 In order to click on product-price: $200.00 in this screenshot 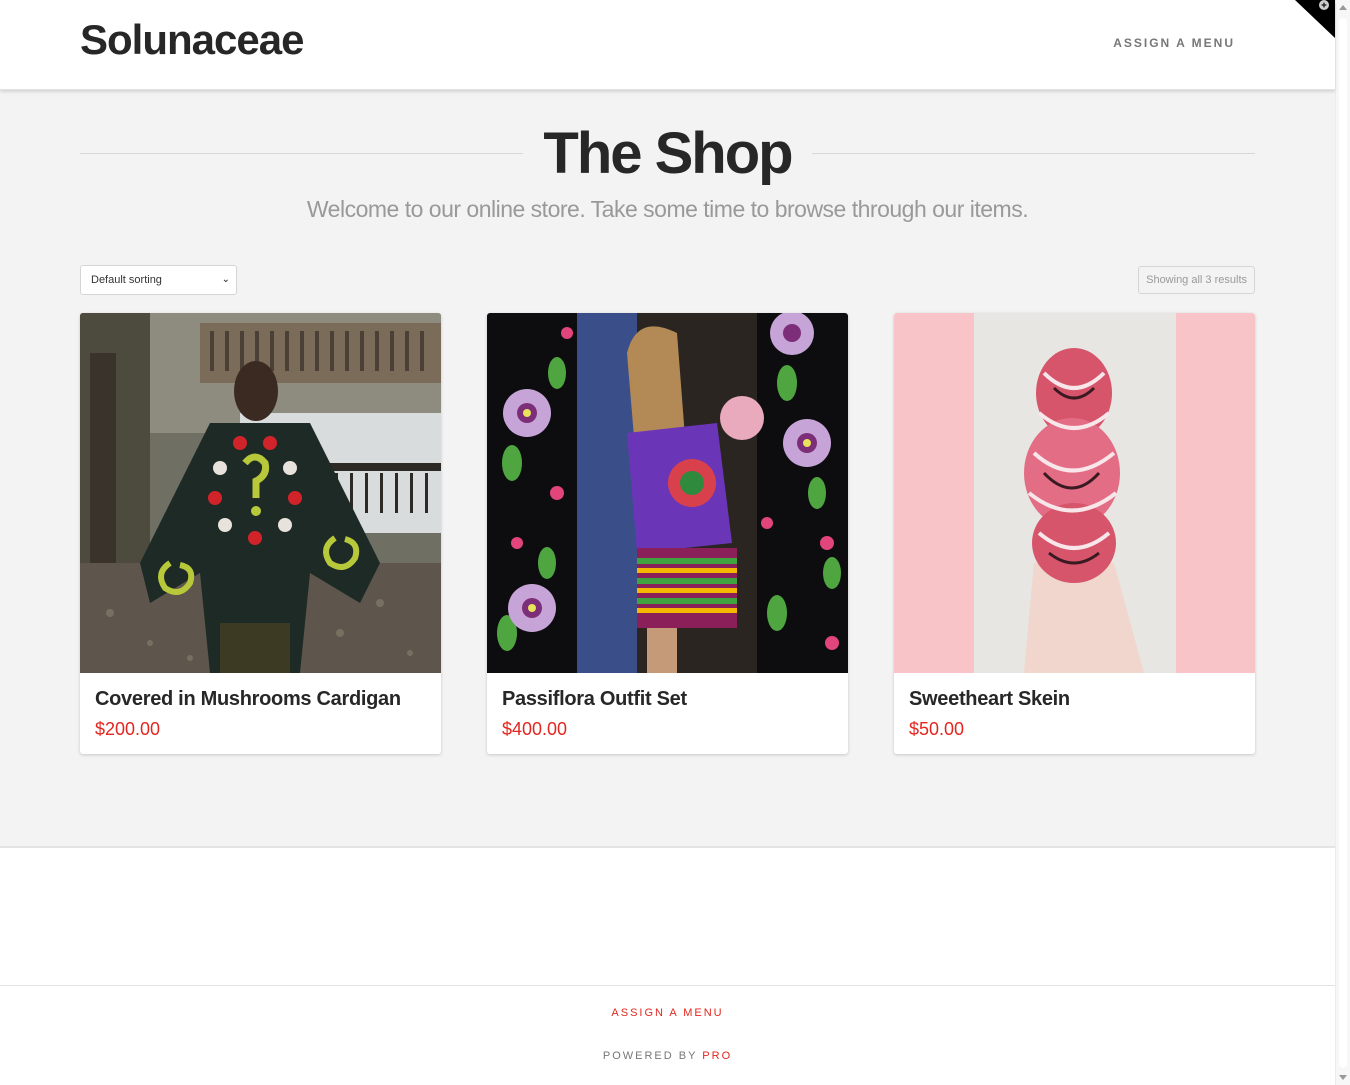, I will do `click(128, 729)`.